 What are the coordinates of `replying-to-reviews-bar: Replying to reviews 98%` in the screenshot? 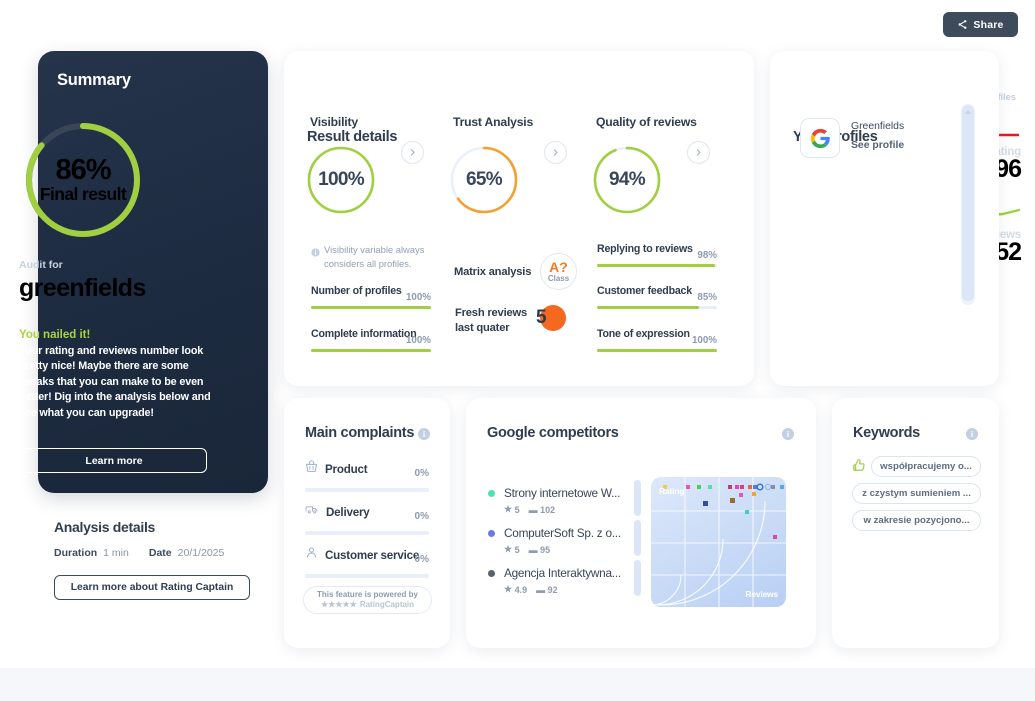 It's located at (657, 255).